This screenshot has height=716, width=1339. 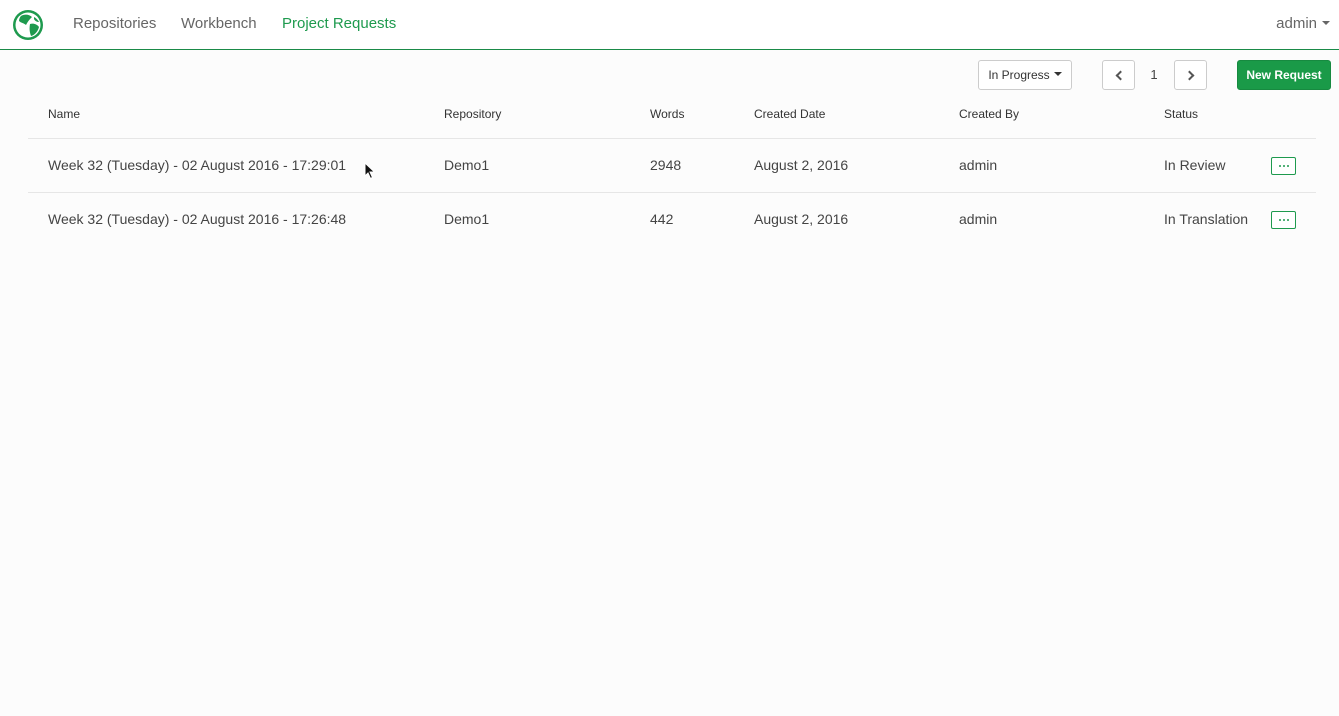 What do you see at coordinates (473, 114) in the screenshot?
I see `column-header-repository: Repository` at bounding box center [473, 114].